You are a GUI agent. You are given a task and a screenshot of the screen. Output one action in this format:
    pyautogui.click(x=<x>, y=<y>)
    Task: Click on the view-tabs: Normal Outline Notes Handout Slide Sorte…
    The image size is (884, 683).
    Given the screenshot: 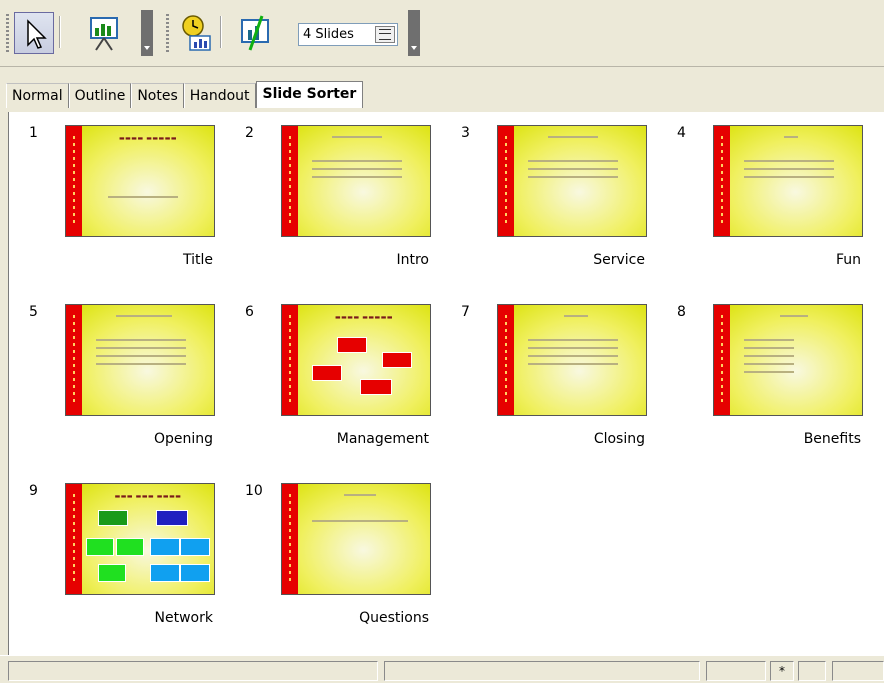 What is the action you would take?
    pyautogui.click(x=185, y=95)
    